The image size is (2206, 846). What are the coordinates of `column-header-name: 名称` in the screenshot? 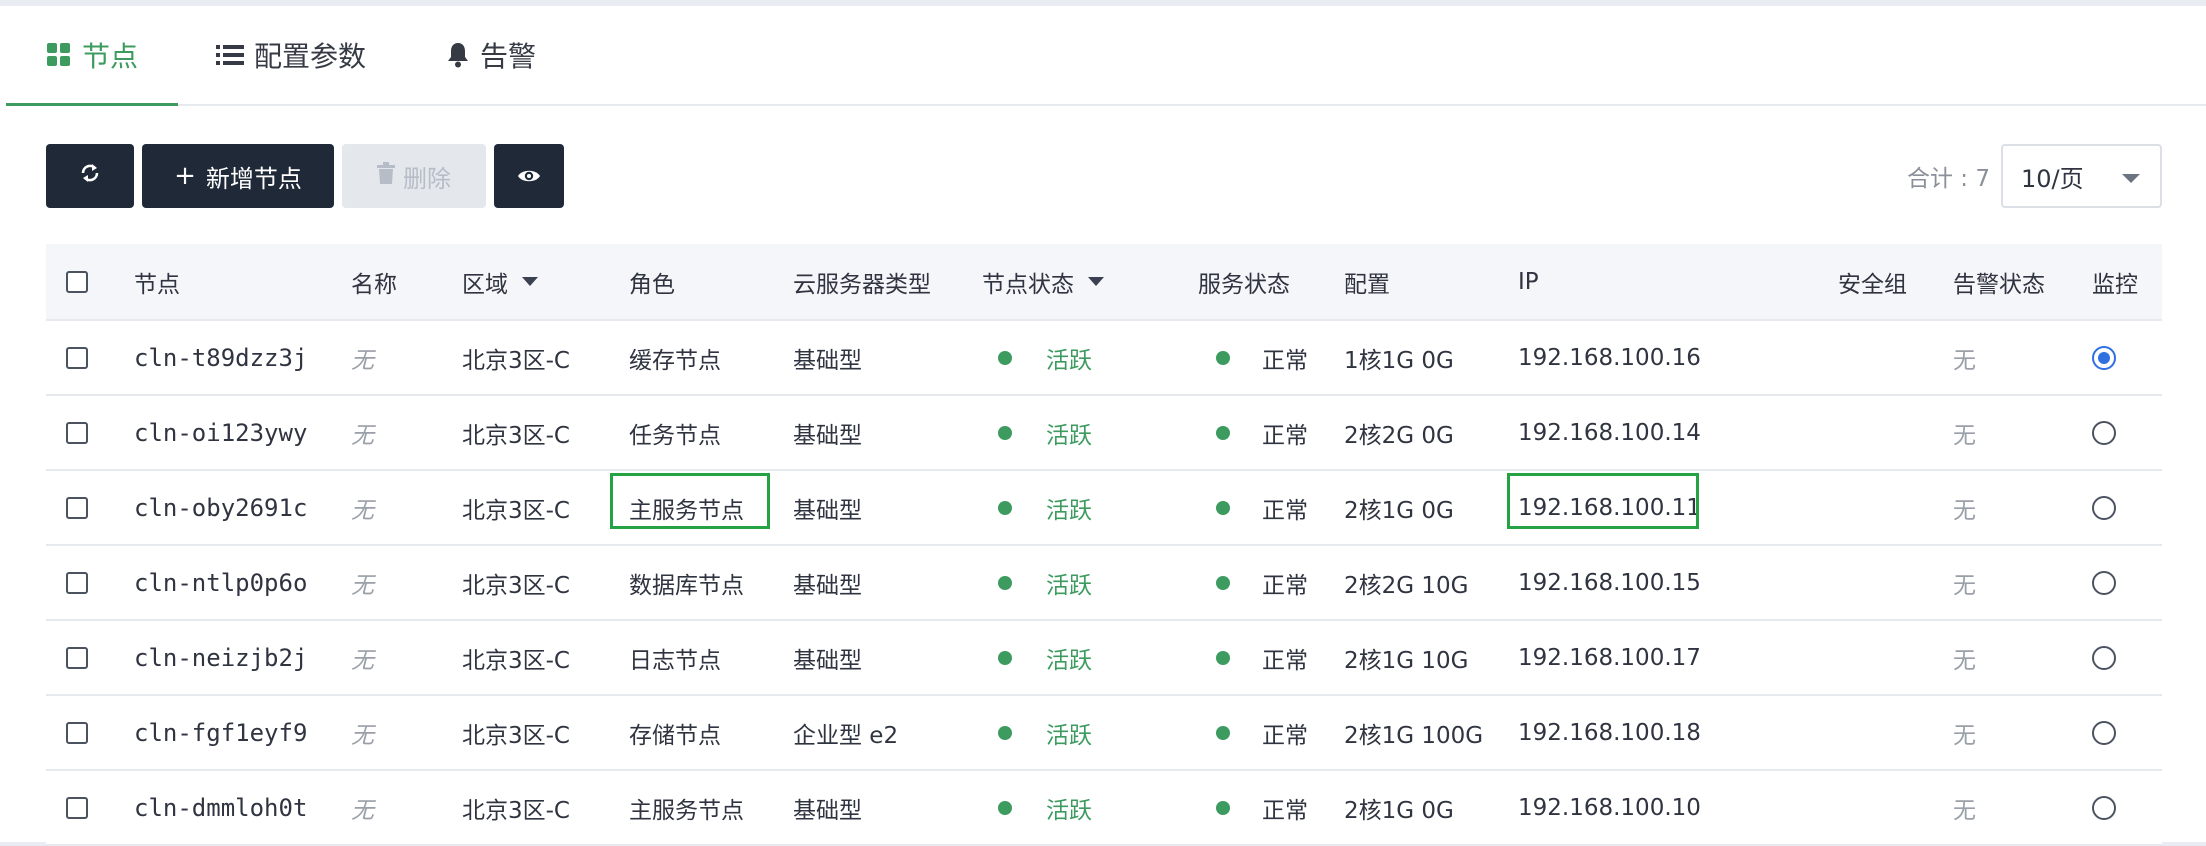 It's located at (374, 284).